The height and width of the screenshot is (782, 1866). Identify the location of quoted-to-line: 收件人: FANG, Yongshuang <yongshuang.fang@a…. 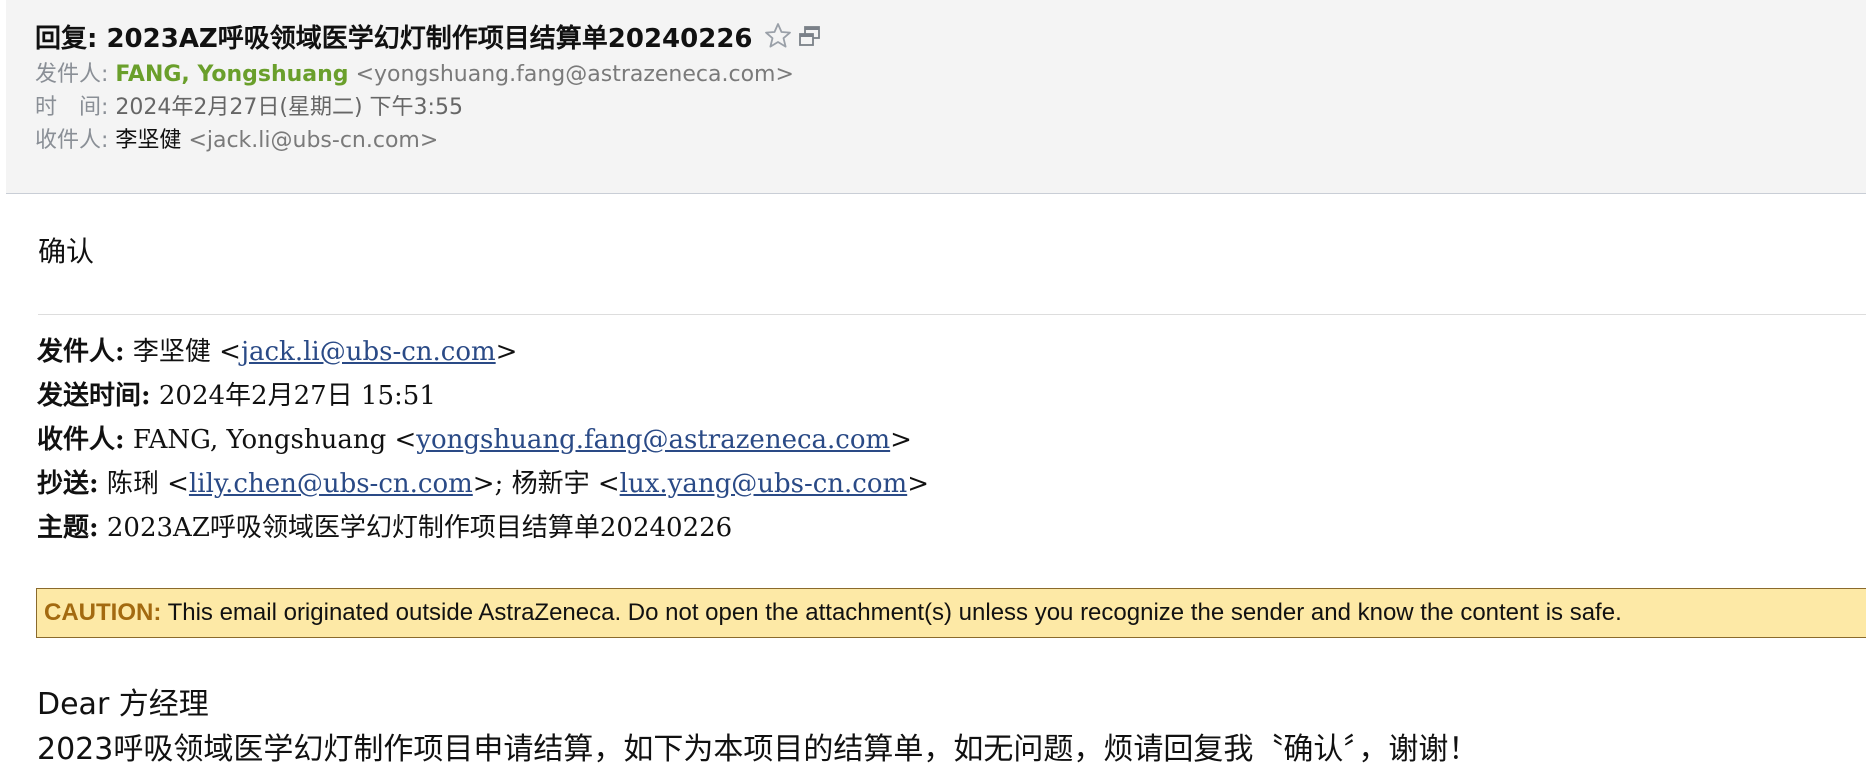
(483, 440).